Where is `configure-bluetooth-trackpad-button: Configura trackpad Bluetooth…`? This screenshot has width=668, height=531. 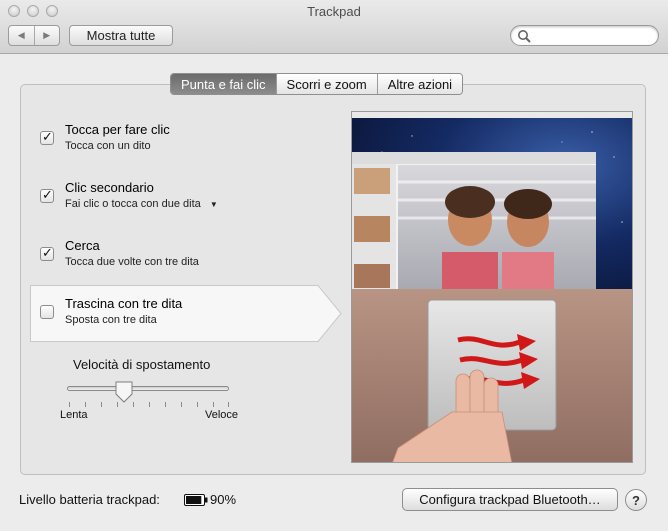 configure-bluetooth-trackpad-button: Configura trackpad Bluetooth… is located at coordinates (510, 499).